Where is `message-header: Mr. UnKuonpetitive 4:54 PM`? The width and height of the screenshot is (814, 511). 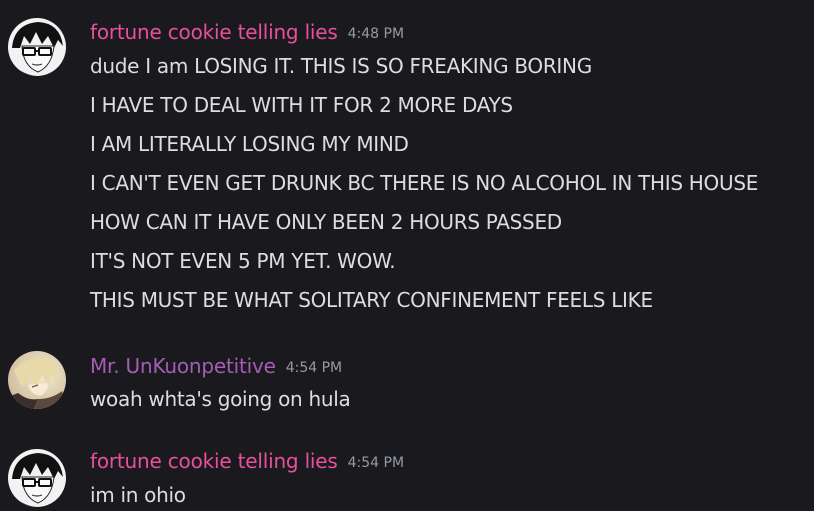 message-header: Mr. UnKuonpetitive 4:54 PM is located at coordinates (216, 366).